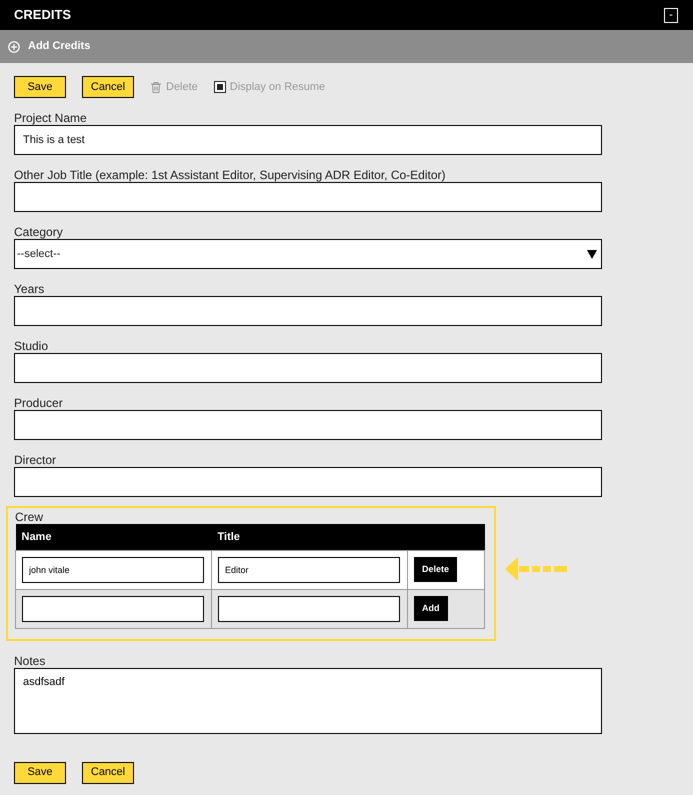 The image size is (693, 795). Describe the element at coordinates (108, 773) in the screenshot. I see `footer-button: Cancel` at that location.